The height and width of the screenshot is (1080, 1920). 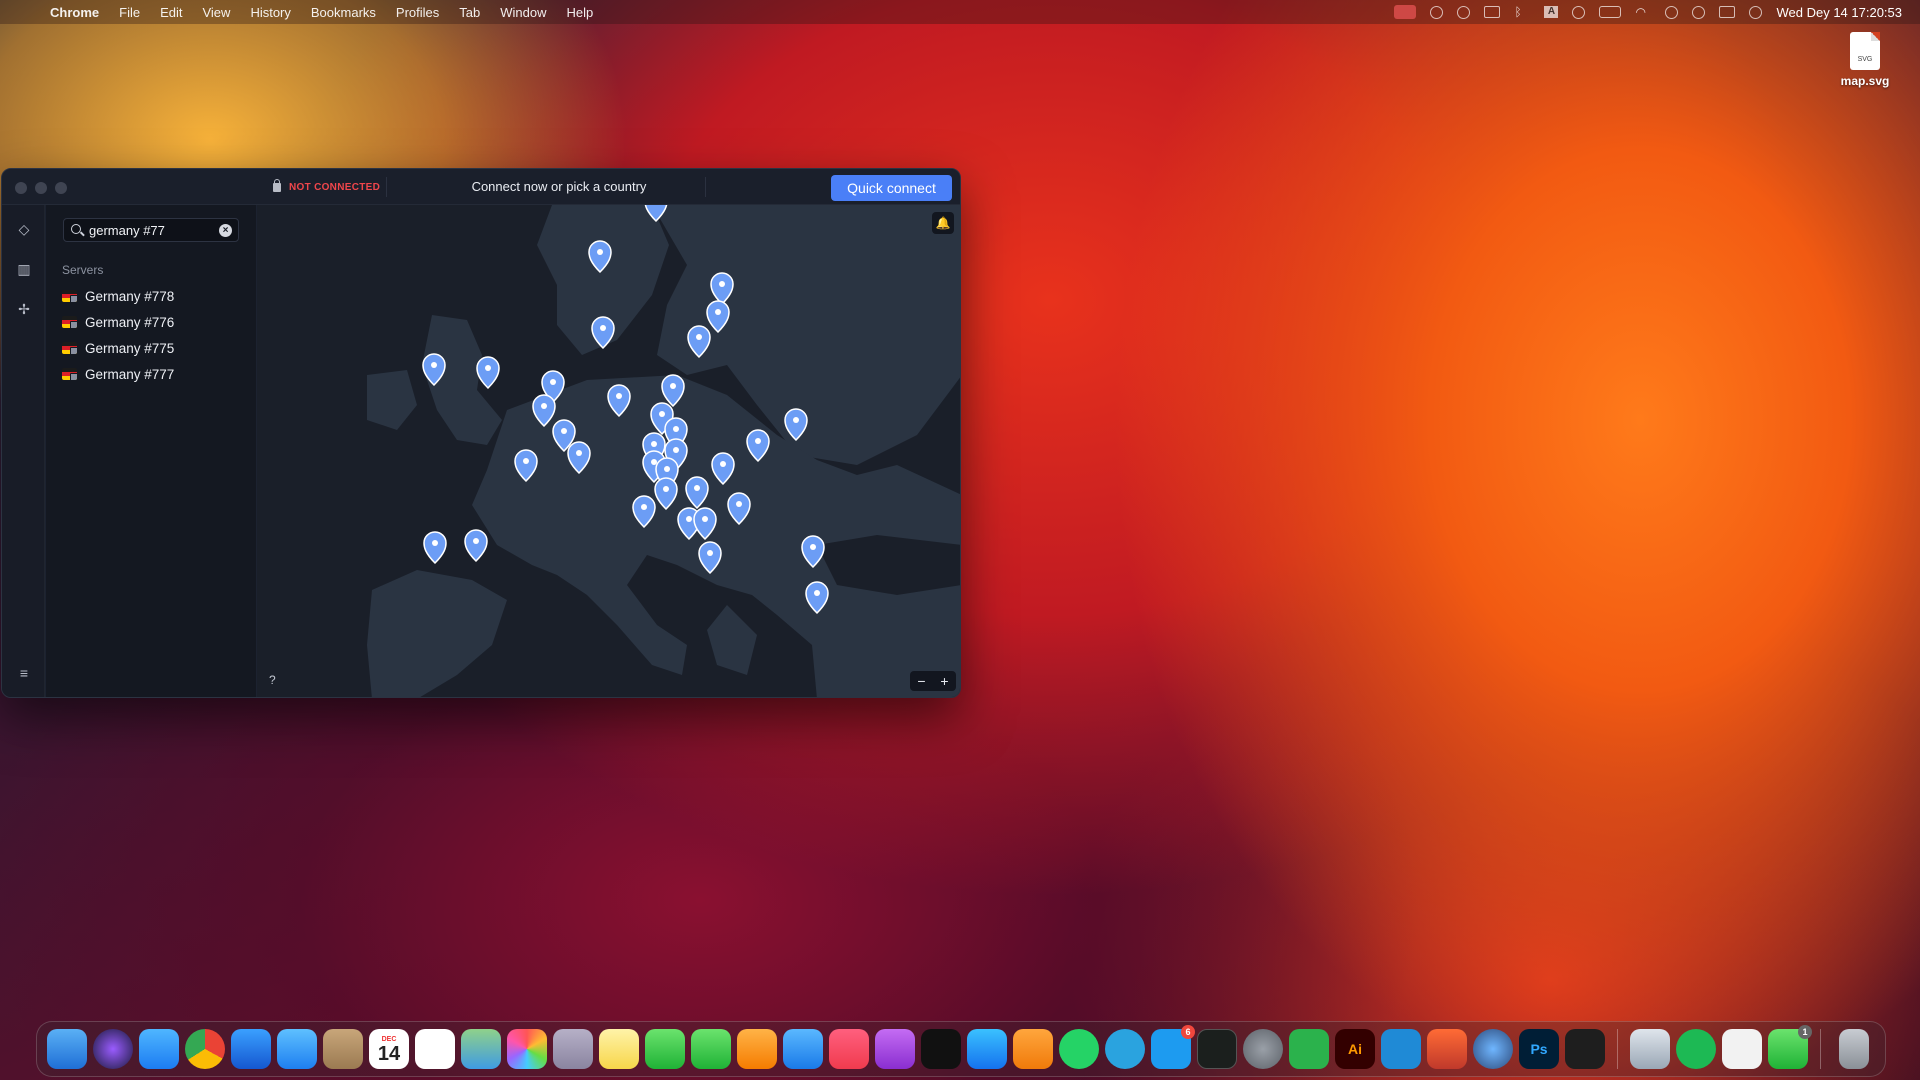 What do you see at coordinates (711, 1049) in the screenshot?
I see `facetime-video-icon` at bounding box center [711, 1049].